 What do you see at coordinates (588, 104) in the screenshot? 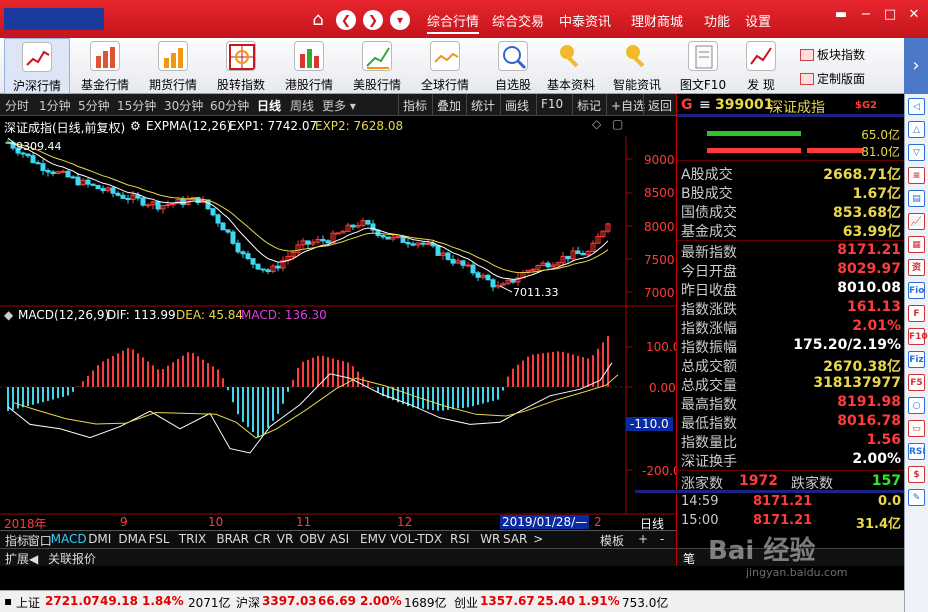
I see `tab-mark: 标记` at bounding box center [588, 104].